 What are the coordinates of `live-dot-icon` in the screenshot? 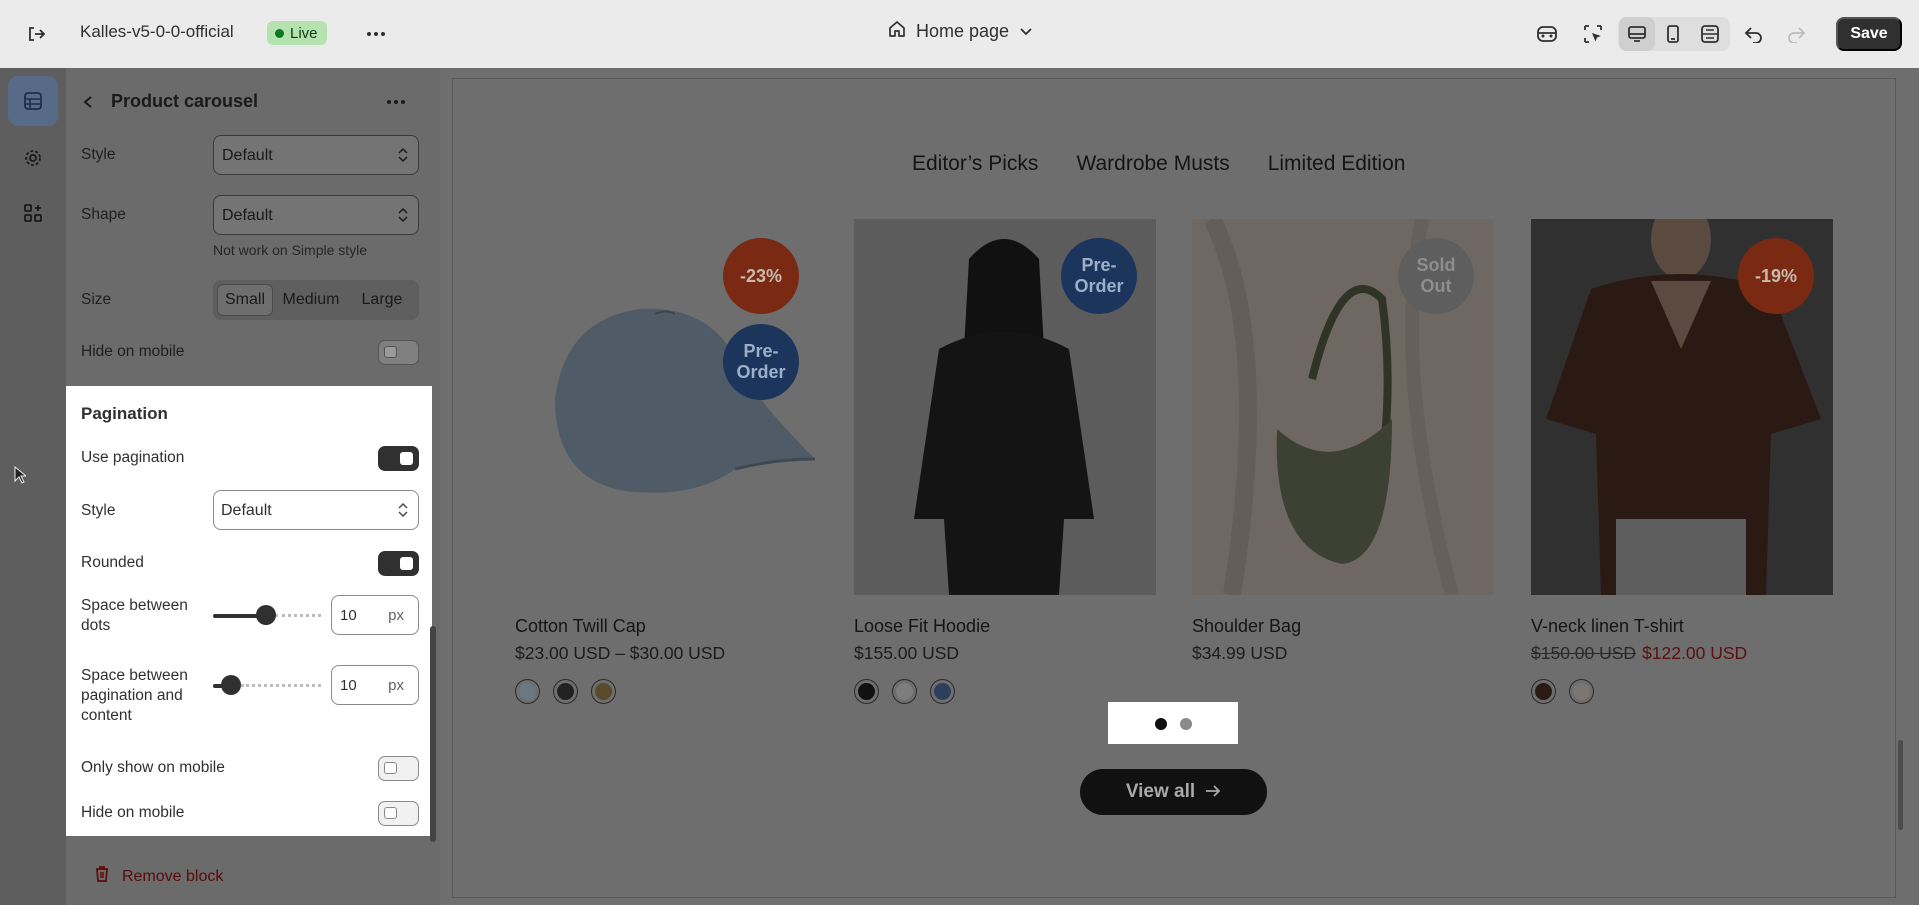 It's located at (279, 33).